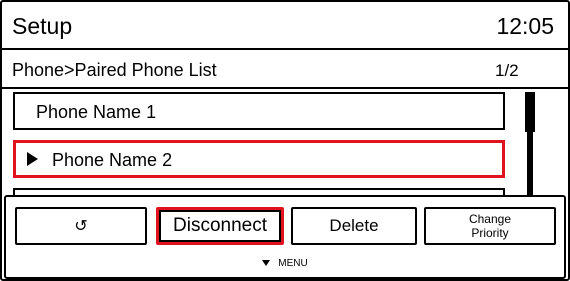 This screenshot has width=570, height=281. I want to click on list-item-label: Phone Name 1, so click(96, 112).